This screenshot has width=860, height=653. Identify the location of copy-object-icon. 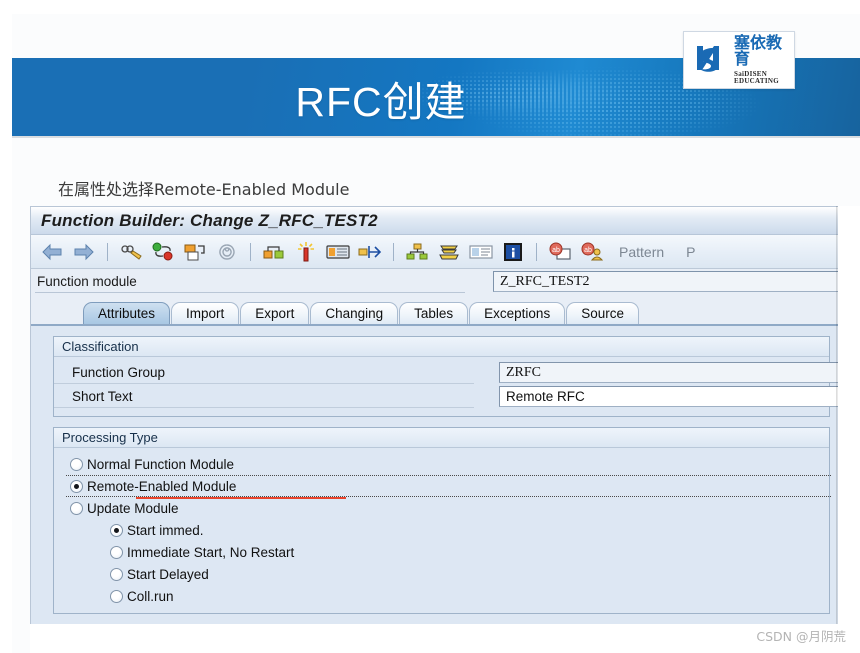
(195, 252).